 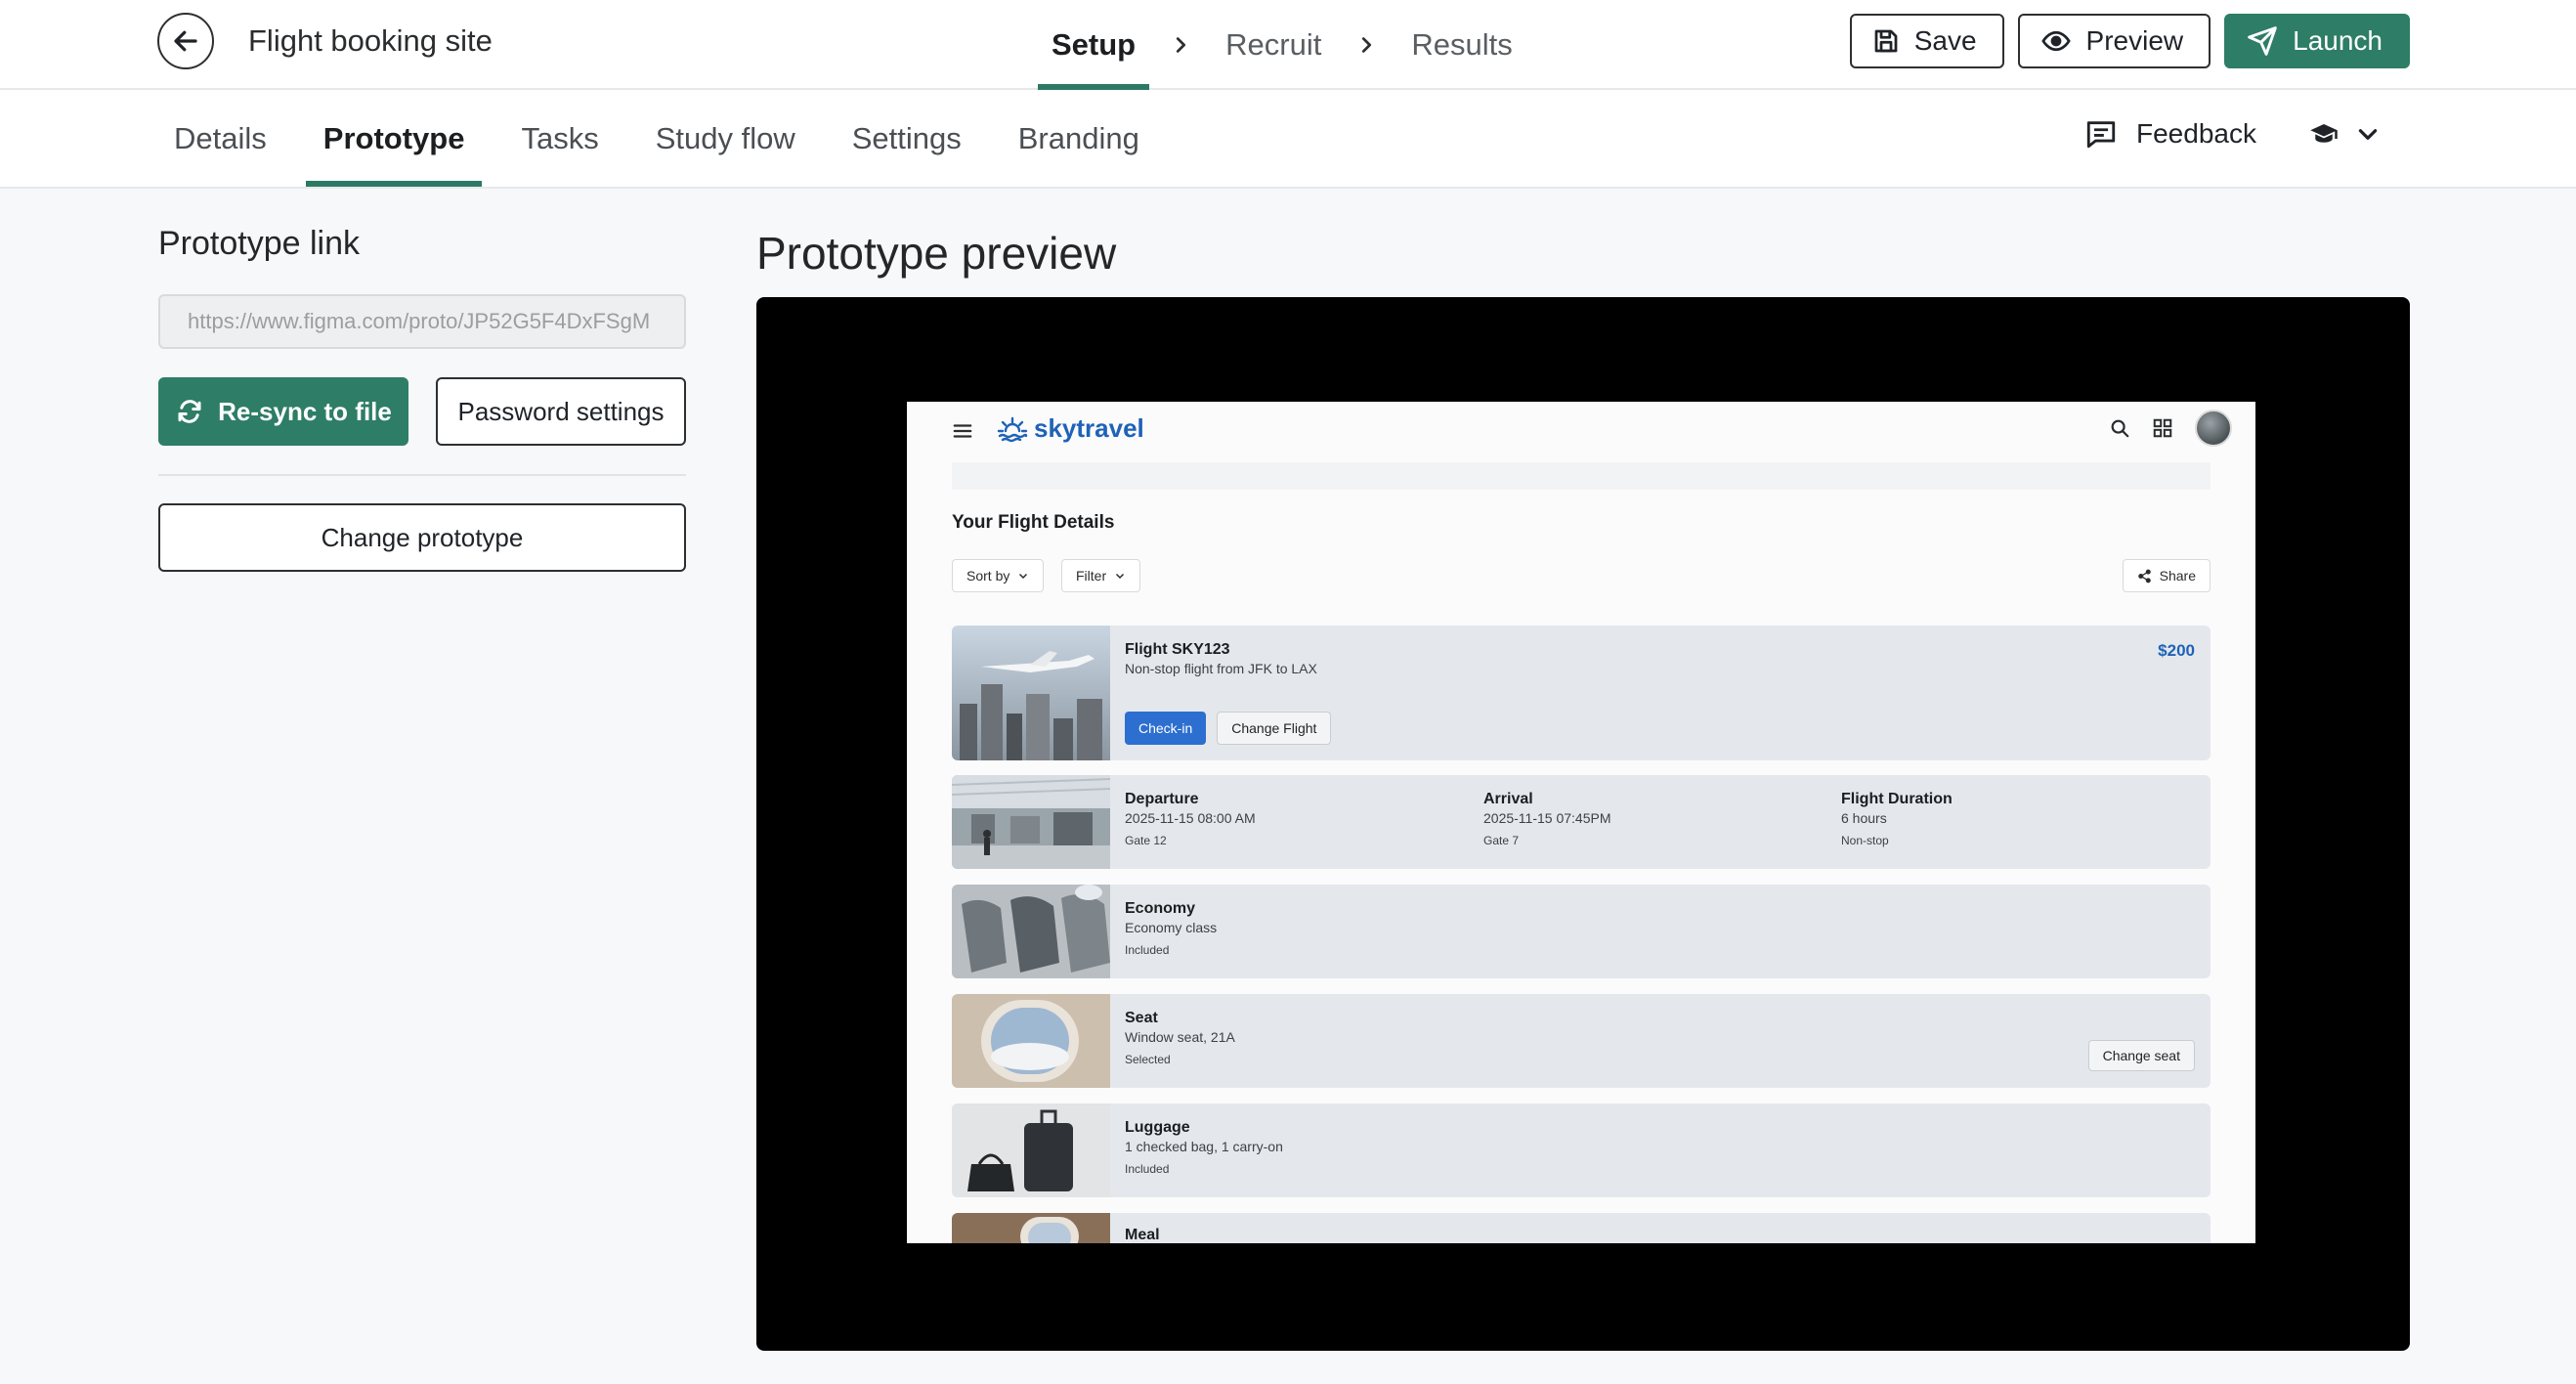 I want to click on step-recruit: Recruit, so click(x=1273, y=45).